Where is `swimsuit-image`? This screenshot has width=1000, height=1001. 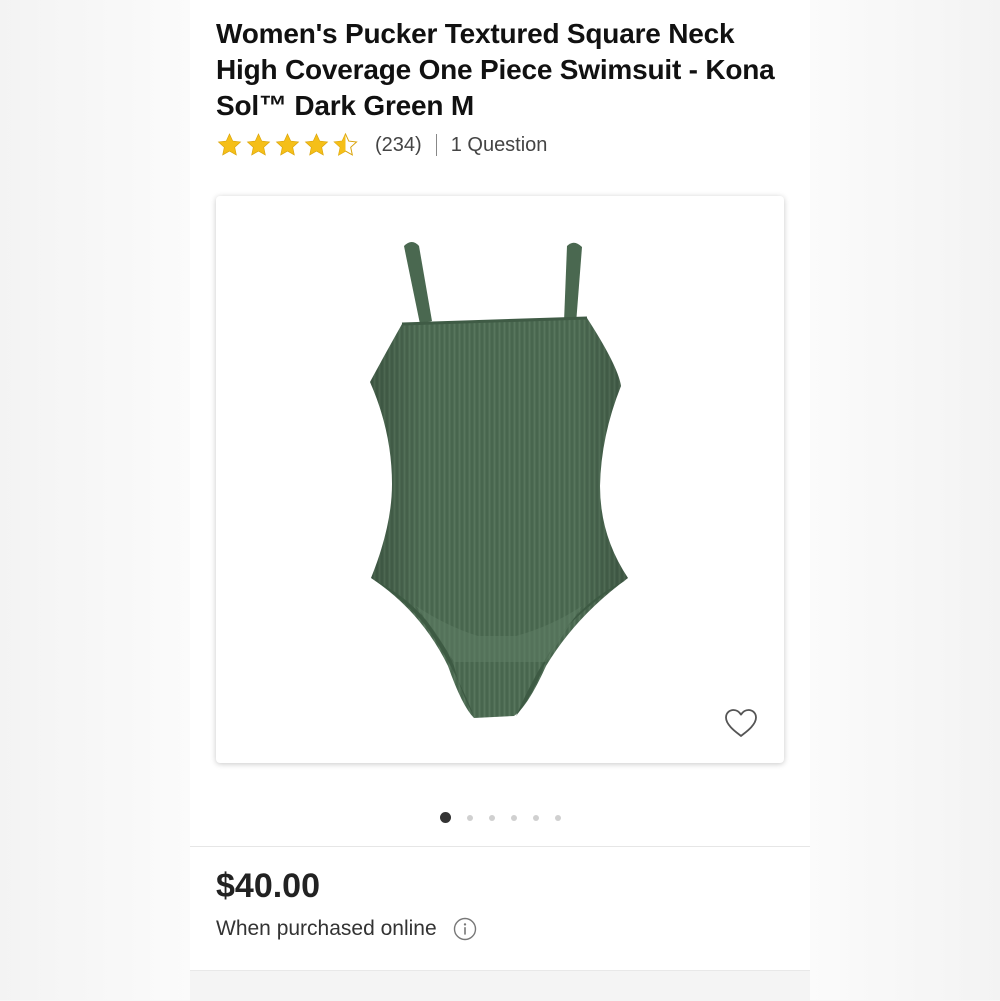 swimsuit-image is located at coordinates (499, 480).